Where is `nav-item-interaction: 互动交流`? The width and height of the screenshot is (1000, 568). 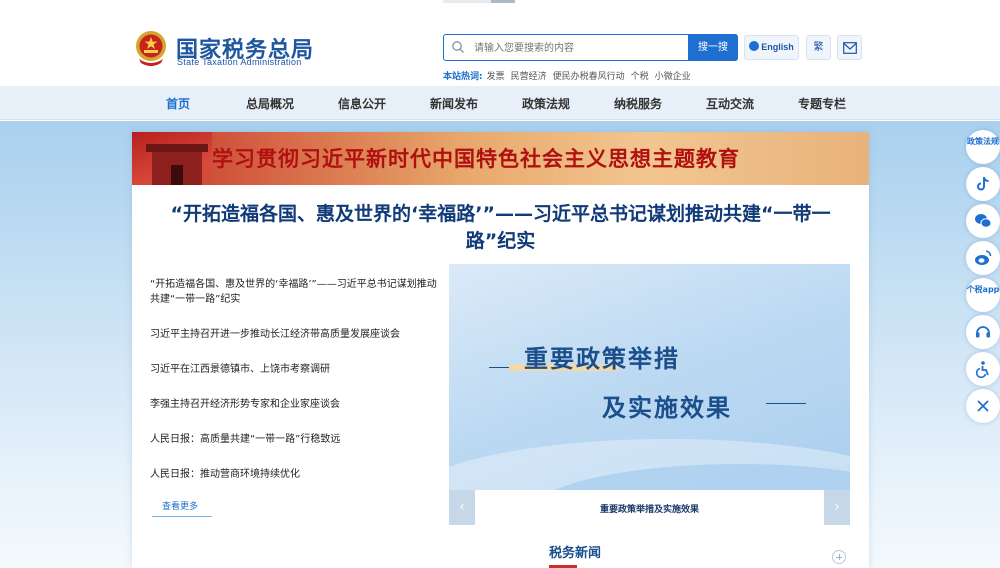 nav-item-interaction: 互动交流 is located at coordinates (730, 103).